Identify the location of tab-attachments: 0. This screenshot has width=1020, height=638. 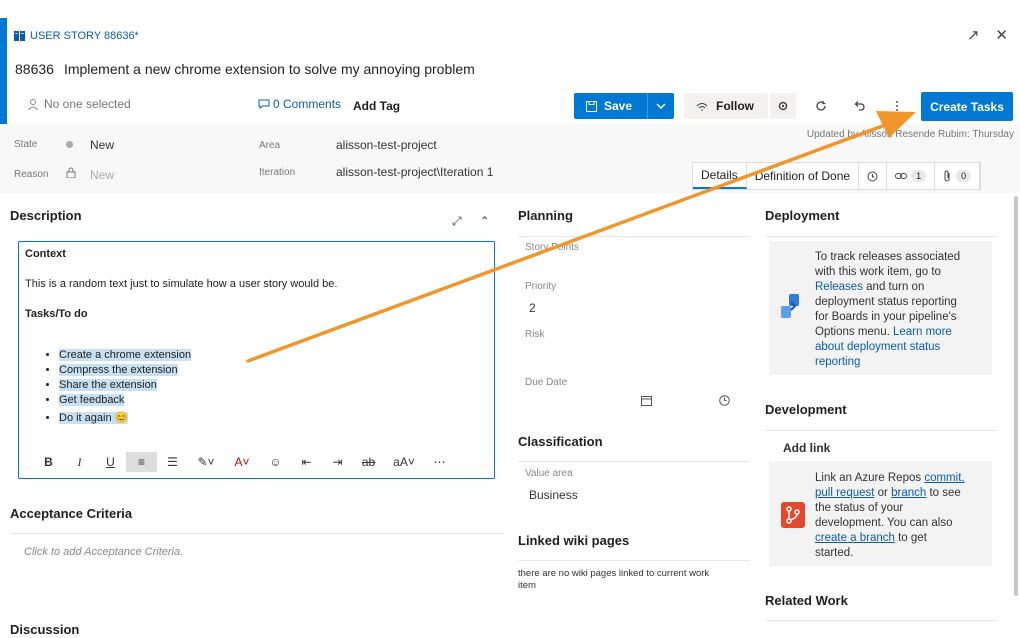
(958, 176).